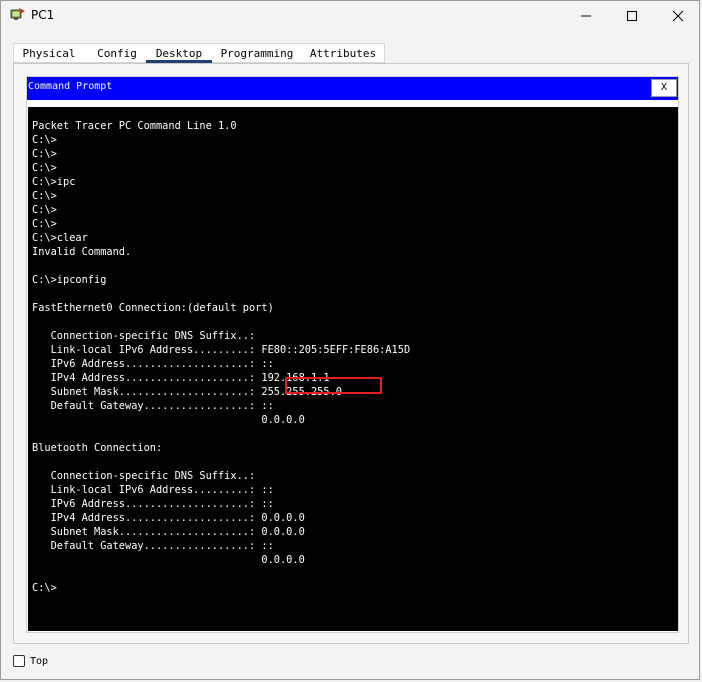  What do you see at coordinates (352, 88) in the screenshot?
I see `command-prompt-header: Command Prompt X` at bounding box center [352, 88].